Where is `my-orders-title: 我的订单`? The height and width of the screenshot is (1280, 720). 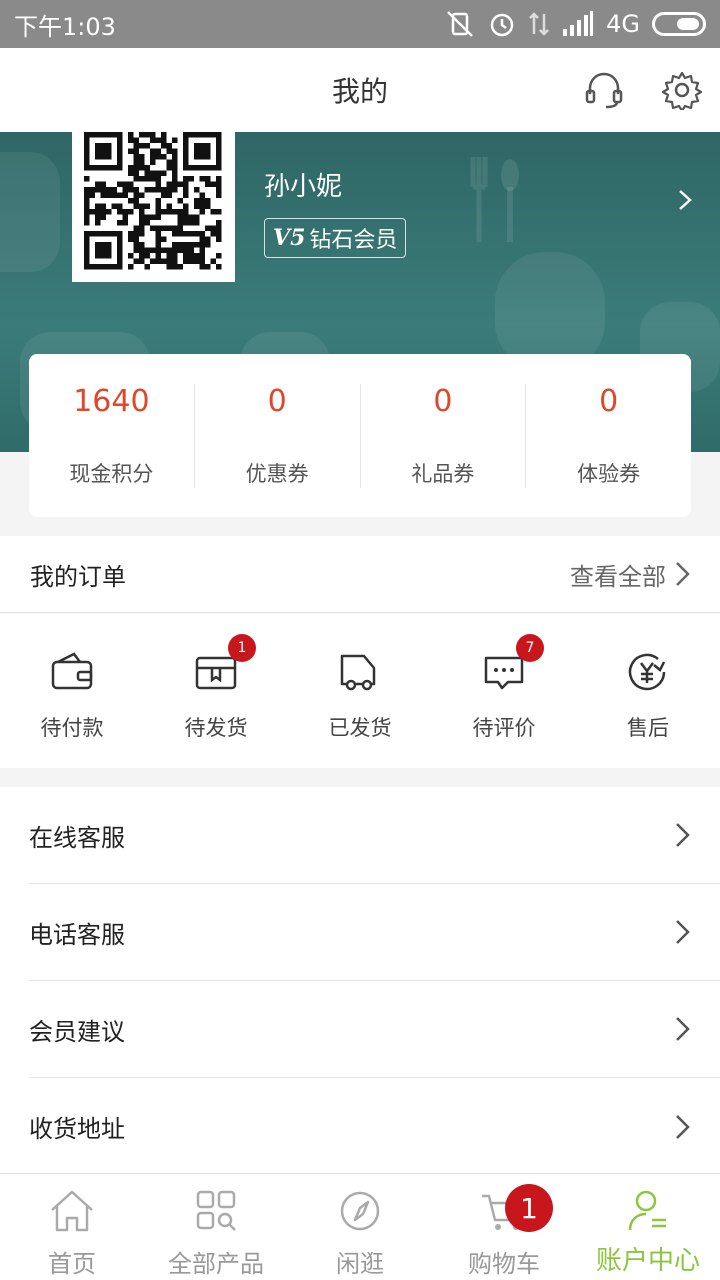
my-orders-title: 我的订单 is located at coordinates (78, 576).